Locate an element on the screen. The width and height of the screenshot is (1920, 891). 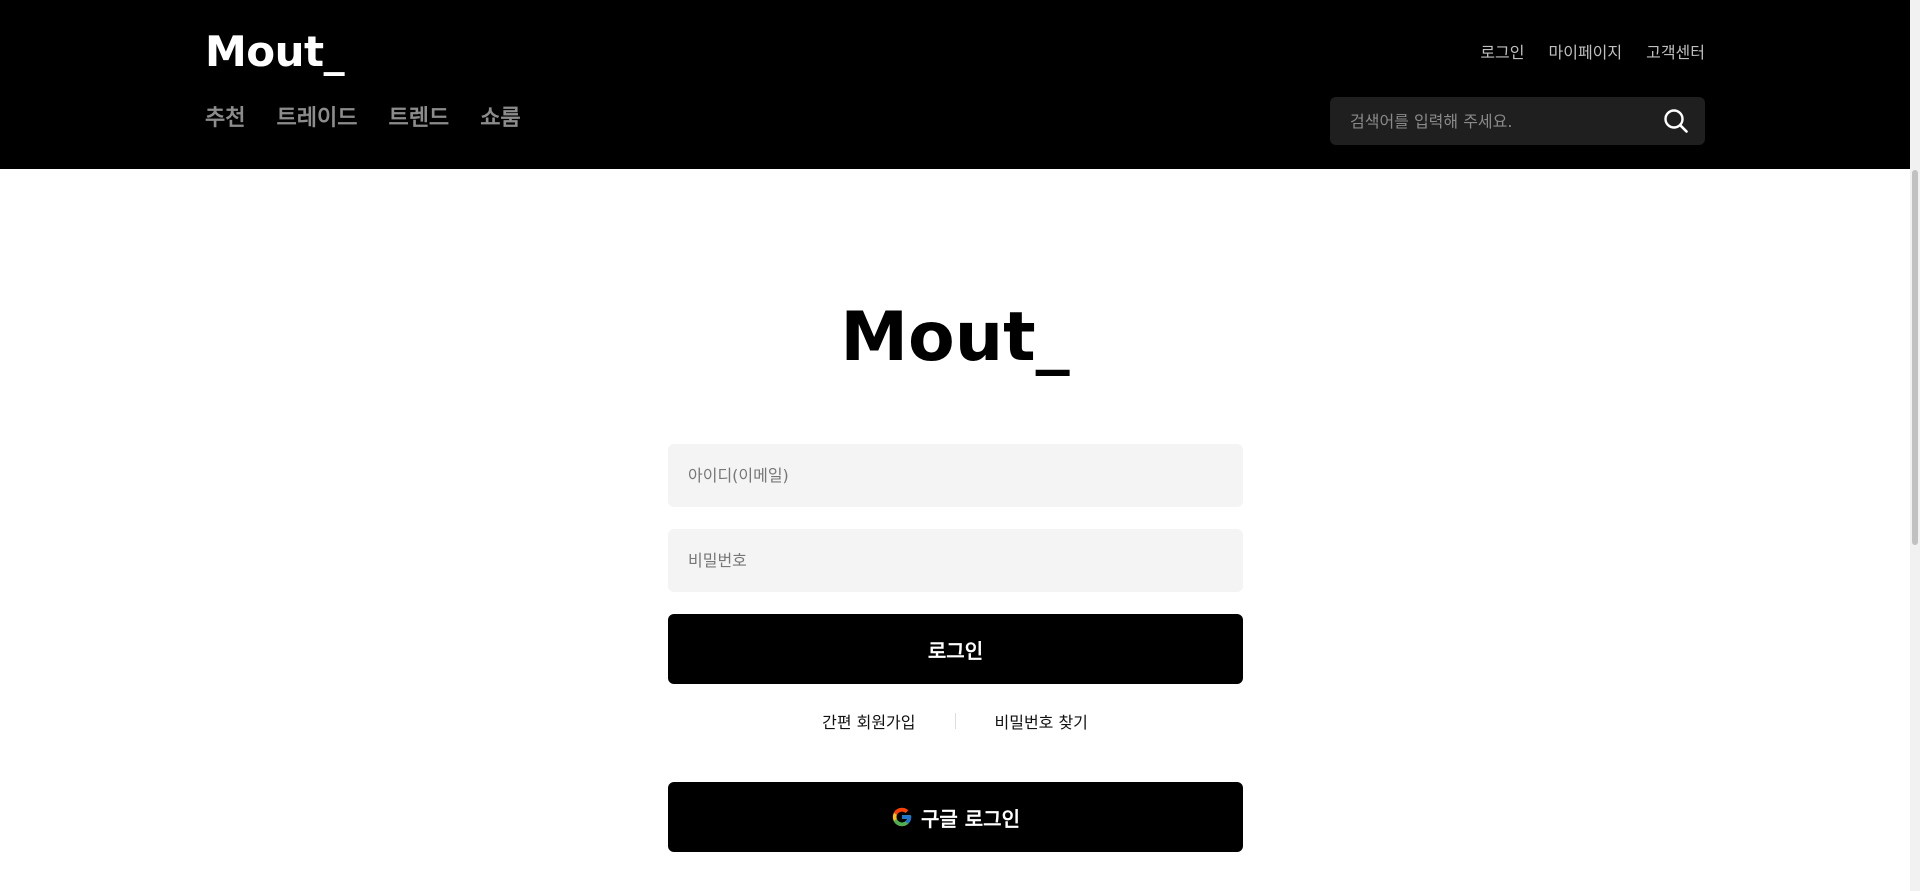
nav-item-trend: 트렌드 is located at coordinates (418, 119).